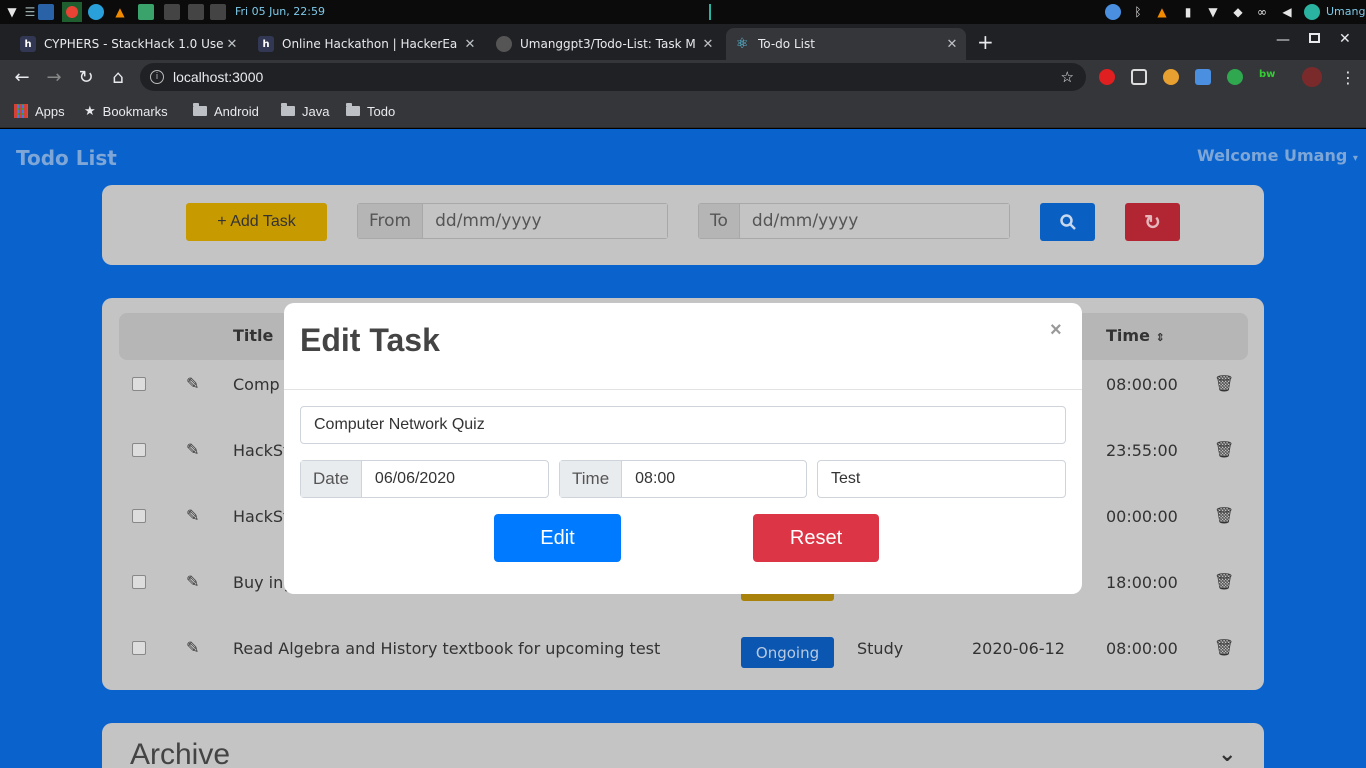 Image resolution: width=1366 pixels, height=768 pixels. Describe the element at coordinates (134, 44) in the screenshot. I see `tab-title: CYPHERS - StackHack 1.0 User` at that location.